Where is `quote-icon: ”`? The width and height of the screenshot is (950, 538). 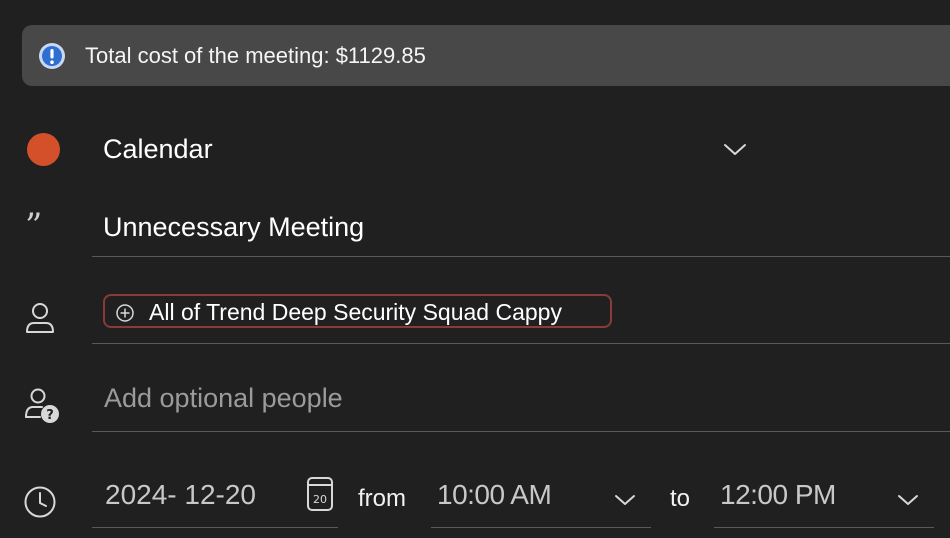 quote-icon: ” is located at coordinates (40, 226).